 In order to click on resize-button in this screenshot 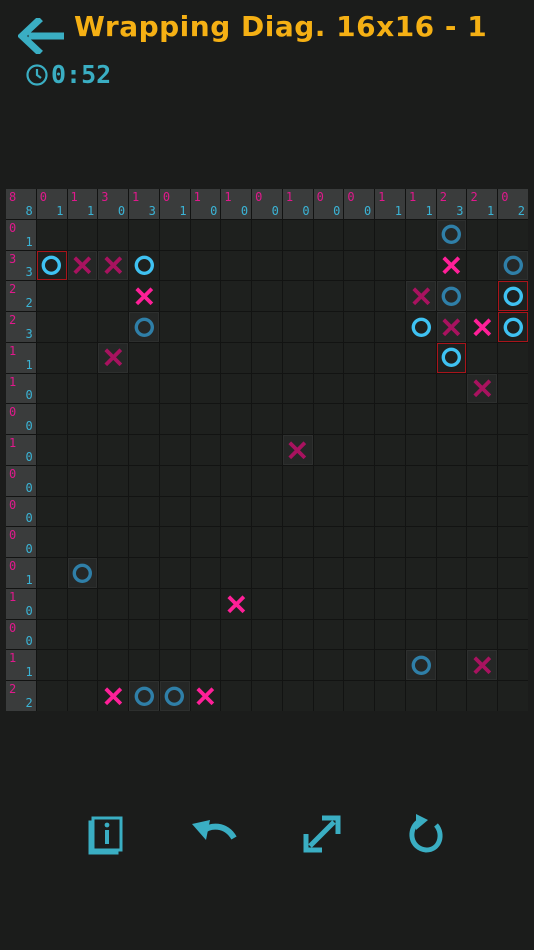, I will do `click(322, 834)`.